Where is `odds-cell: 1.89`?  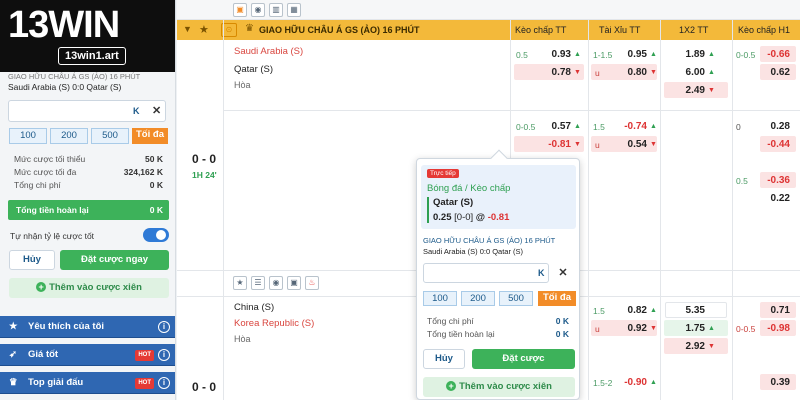 odds-cell: 1.89 is located at coordinates (686, 54).